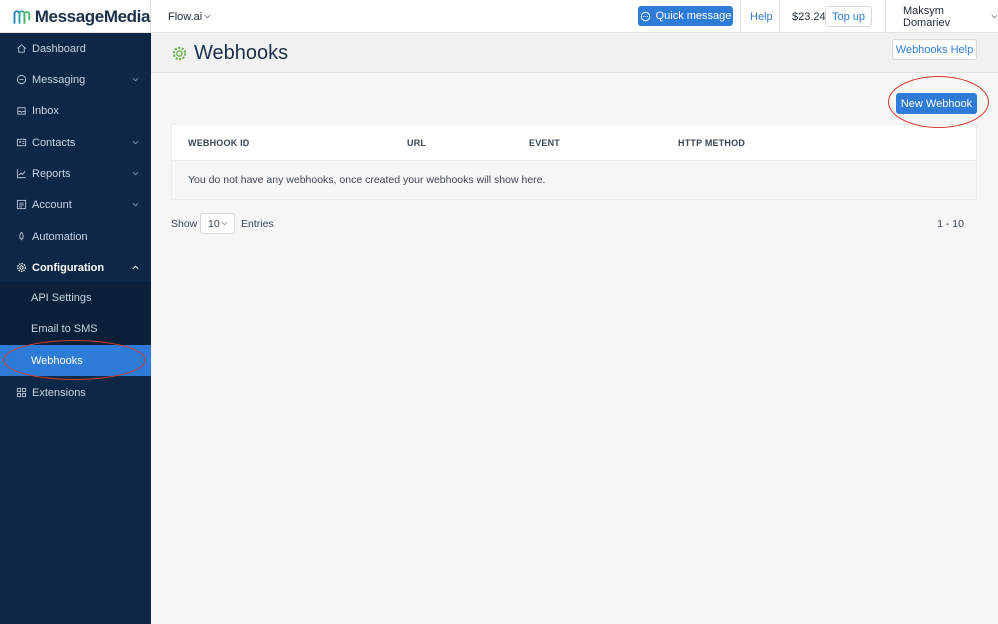  Describe the element at coordinates (936, 103) in the screenshot. I see `new-webhook-button: New Webhook` at that location.